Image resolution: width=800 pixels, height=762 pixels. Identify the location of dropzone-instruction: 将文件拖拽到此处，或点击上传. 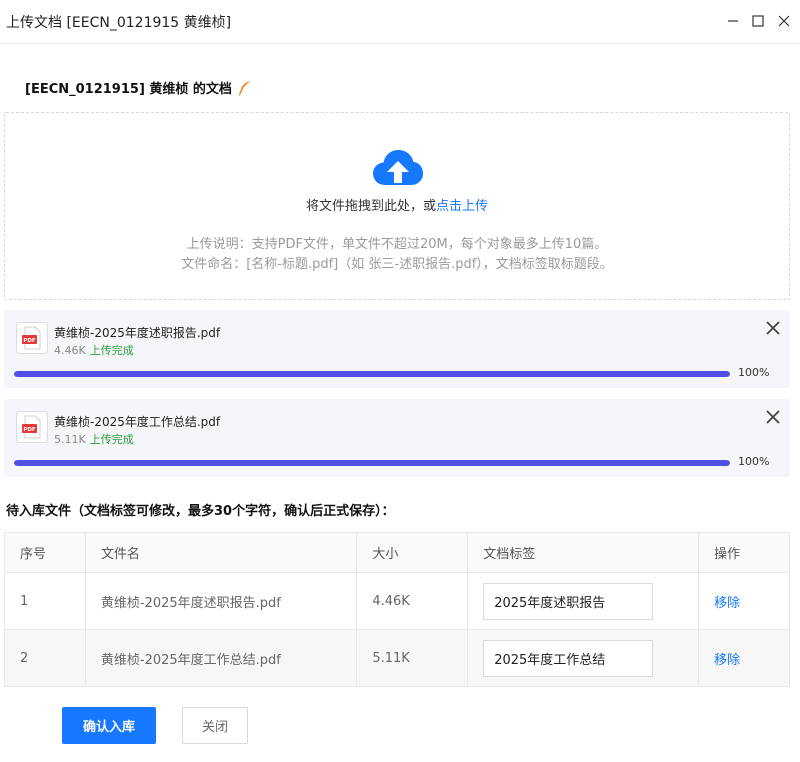
(397, 204).